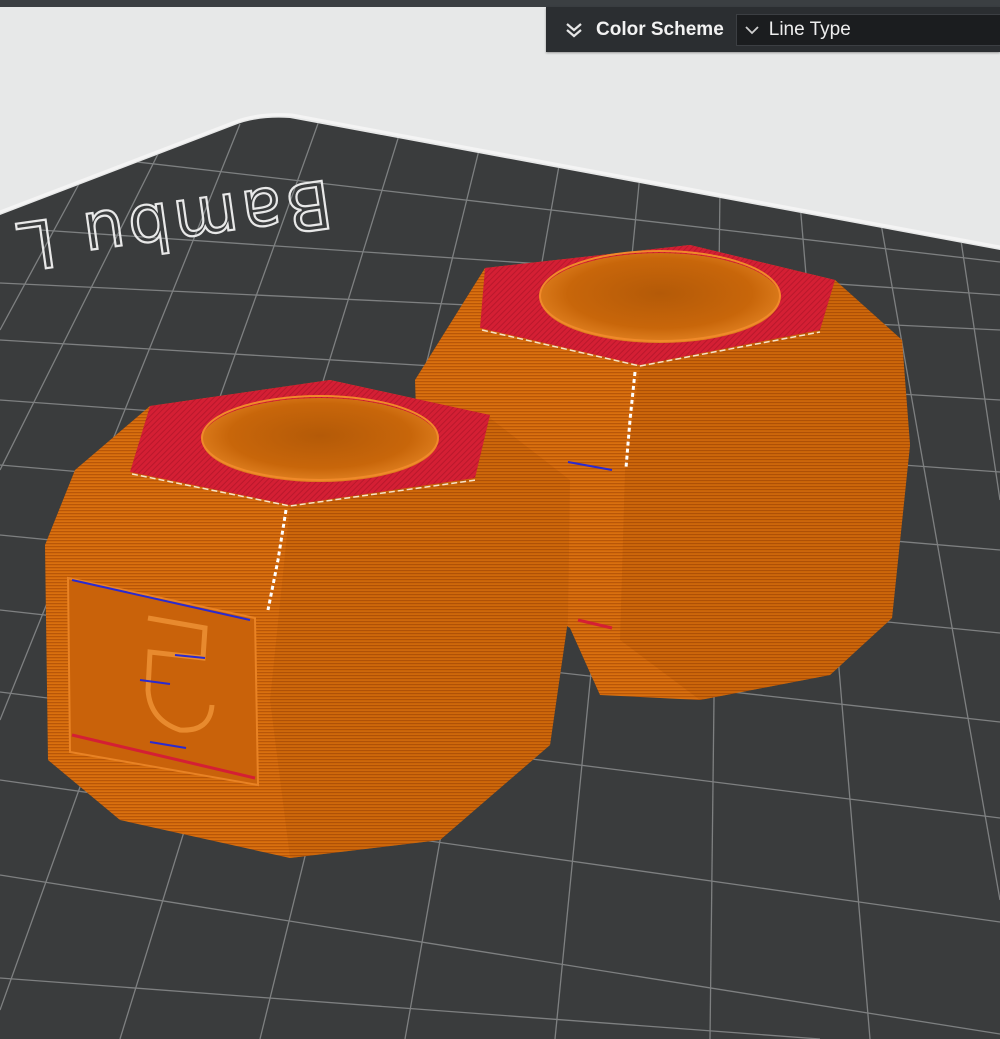  I want to click on chevron-down-icon, so click(752, 30).